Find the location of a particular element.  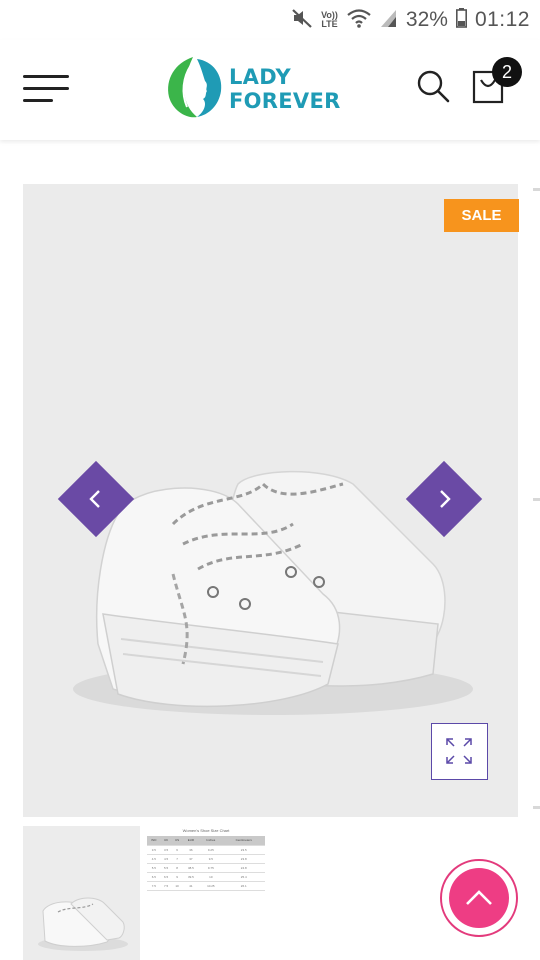

shoe-thumbnail-image is located at coordinates (83, 924).